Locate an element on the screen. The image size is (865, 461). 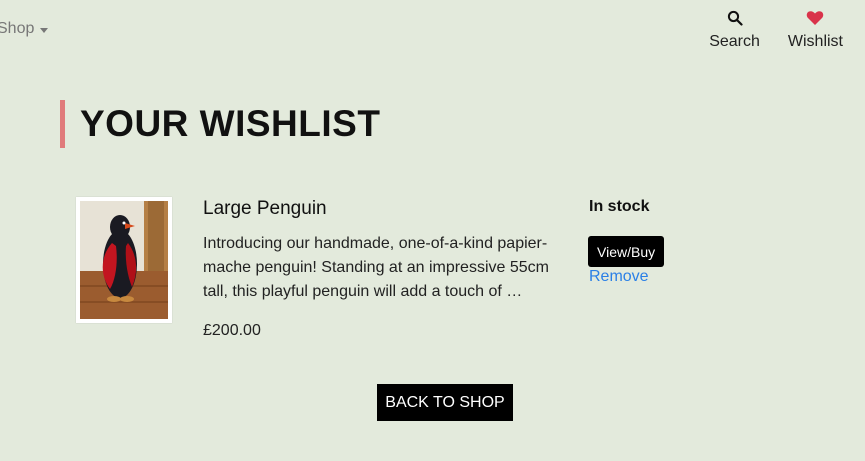
nav-search-label: Search is located at coordinates (734, 41).